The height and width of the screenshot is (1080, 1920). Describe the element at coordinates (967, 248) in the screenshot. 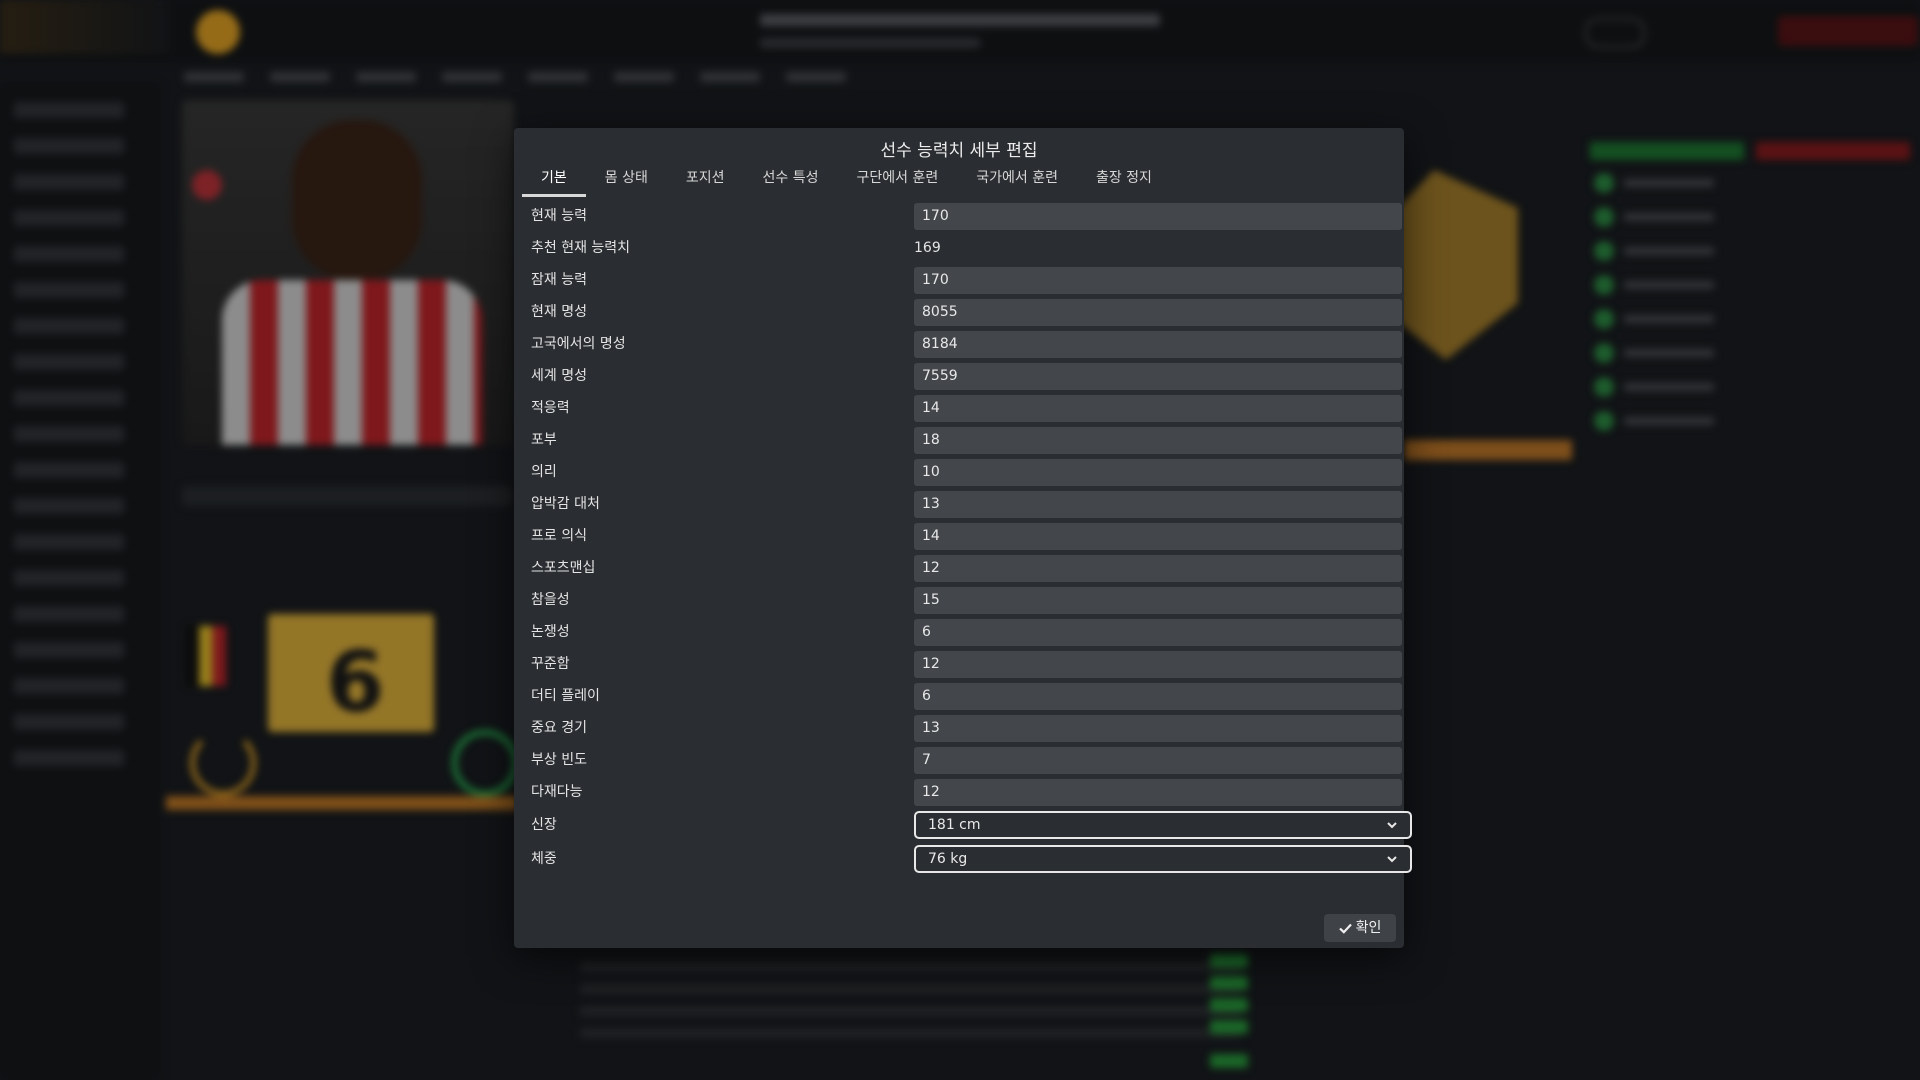

I see `field-recommended-ability: 추천 현재 능력치 169` at that location.